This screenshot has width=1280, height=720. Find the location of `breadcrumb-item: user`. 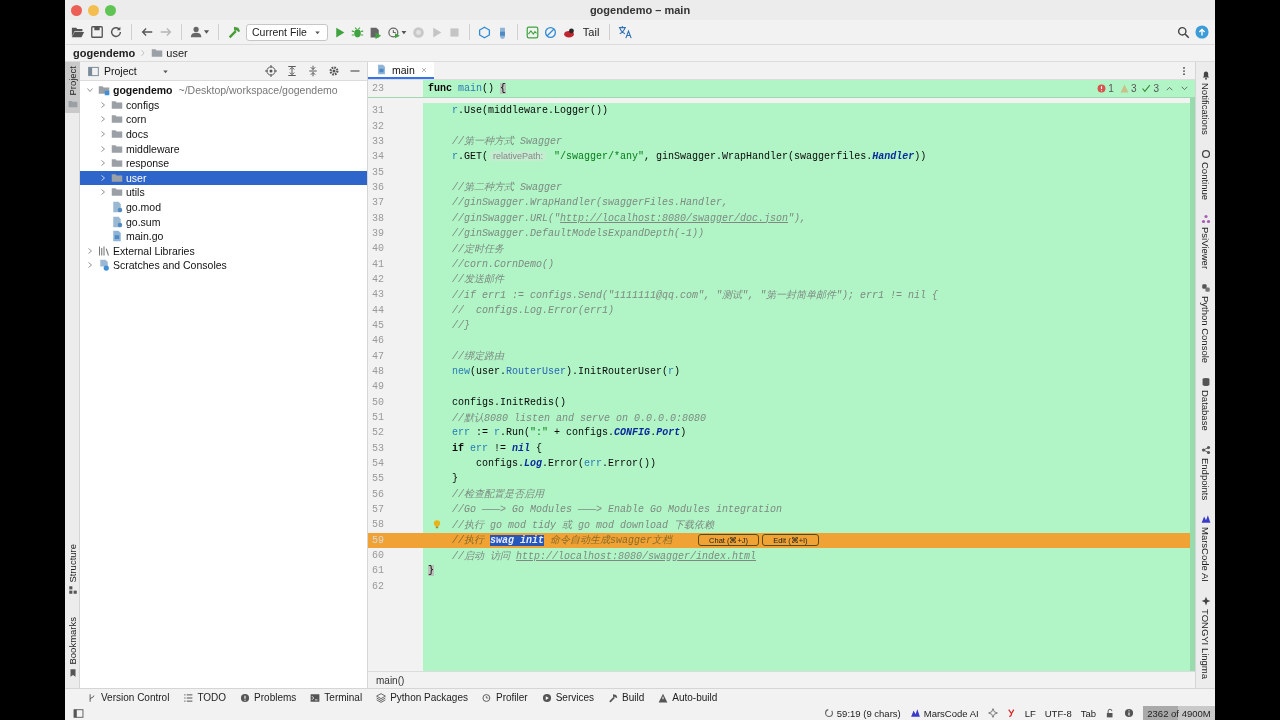

breadcrumb-item: user is located at coordinates (169, 53).